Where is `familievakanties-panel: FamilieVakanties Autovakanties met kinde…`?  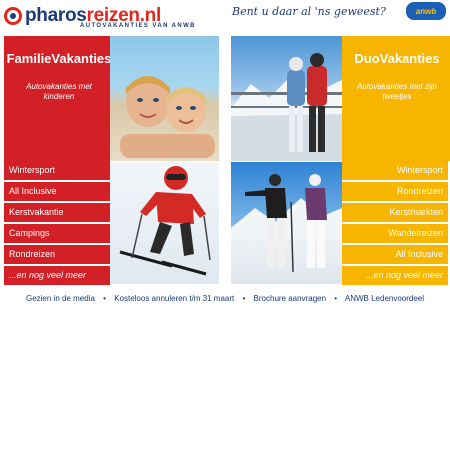
familievakanties-panel: FamilieVakanties Autovakanties met kinde… is located at coordinates (59, 98).